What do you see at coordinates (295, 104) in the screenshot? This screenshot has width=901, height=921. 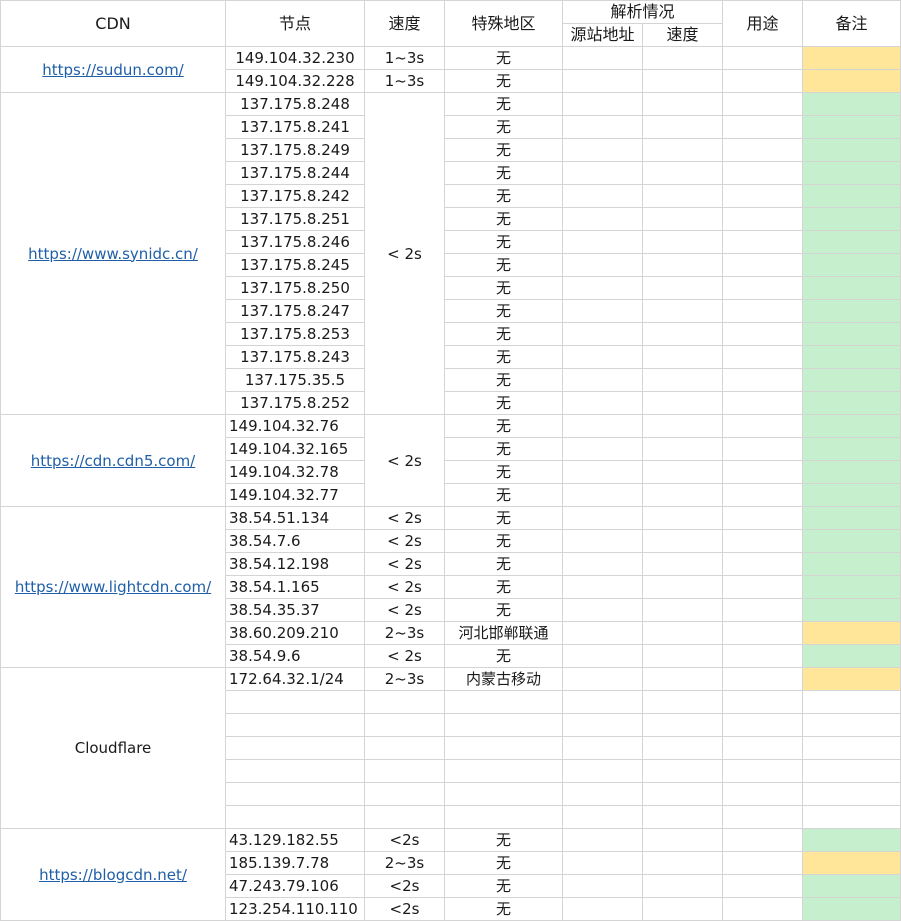 I see `node-cell: 137.175.8.248` at bounding box center [295, 104].